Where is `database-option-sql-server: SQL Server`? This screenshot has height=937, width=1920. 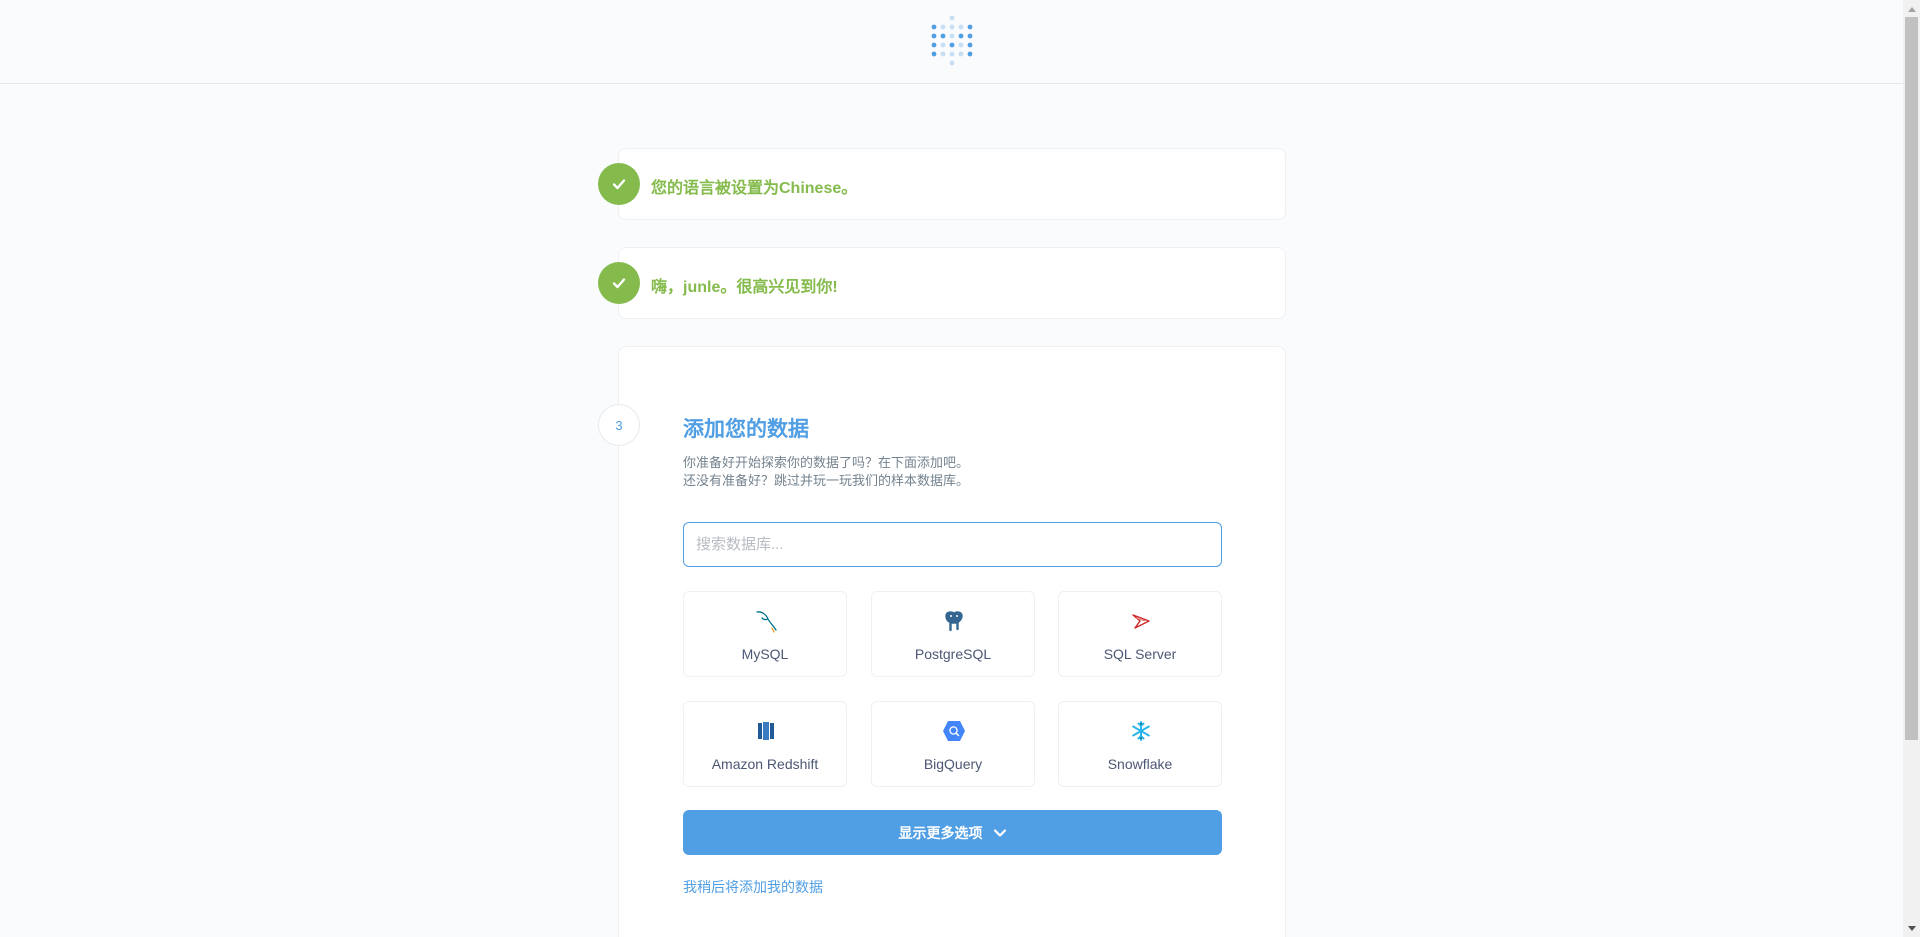
database-option-sql-server: SQL Server is located at coordinates (1140, 634).